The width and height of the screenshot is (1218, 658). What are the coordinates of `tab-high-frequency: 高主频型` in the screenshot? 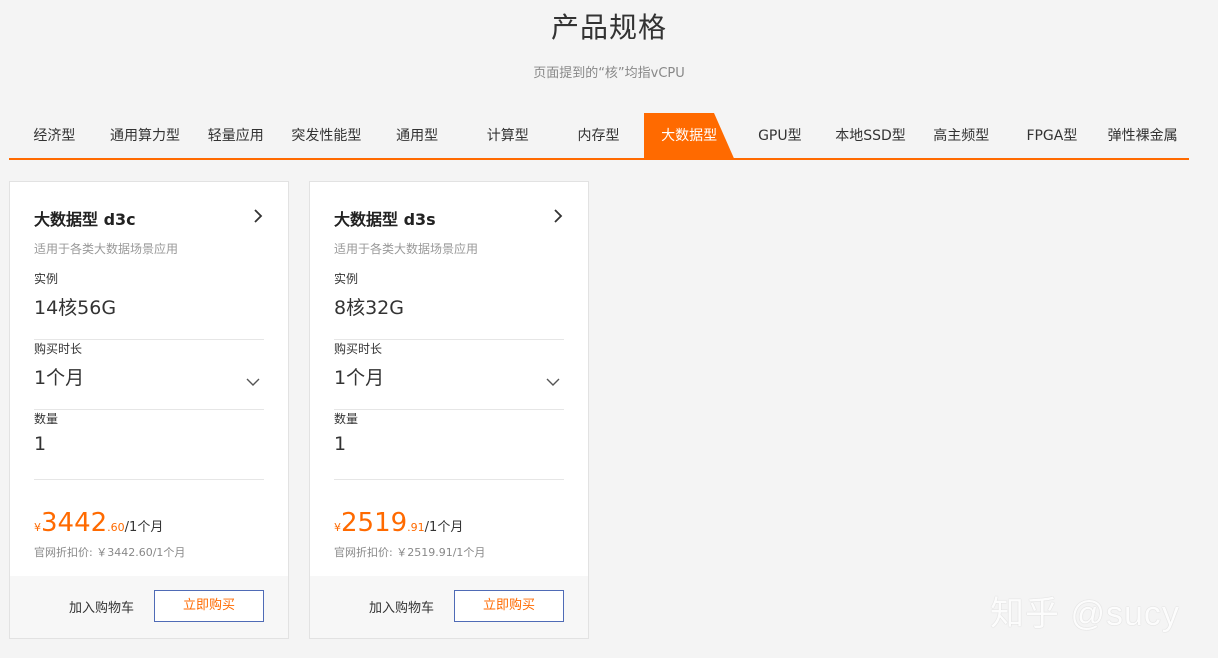 It's located at (961, 135).